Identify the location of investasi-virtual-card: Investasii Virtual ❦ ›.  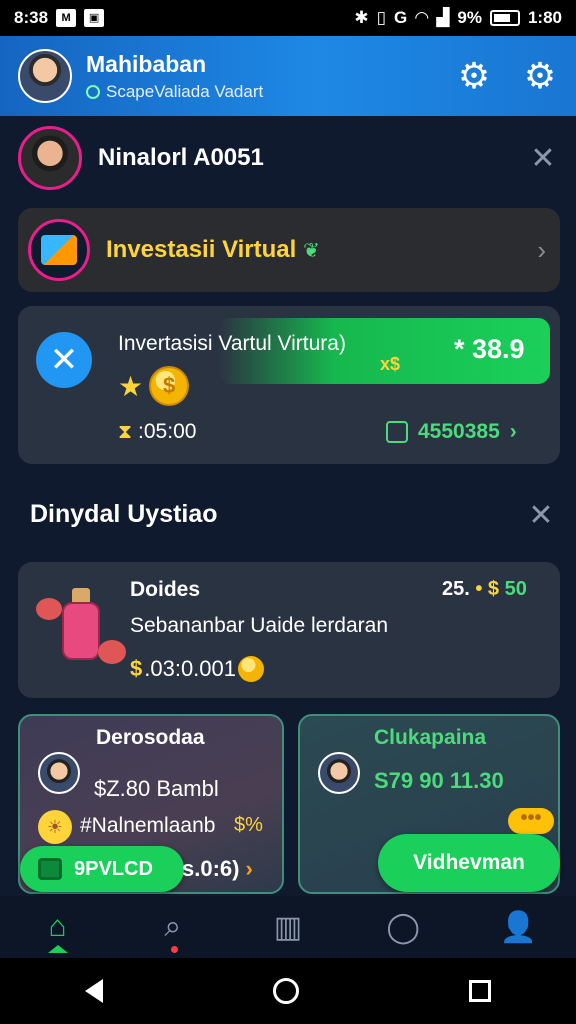
(289, 250).